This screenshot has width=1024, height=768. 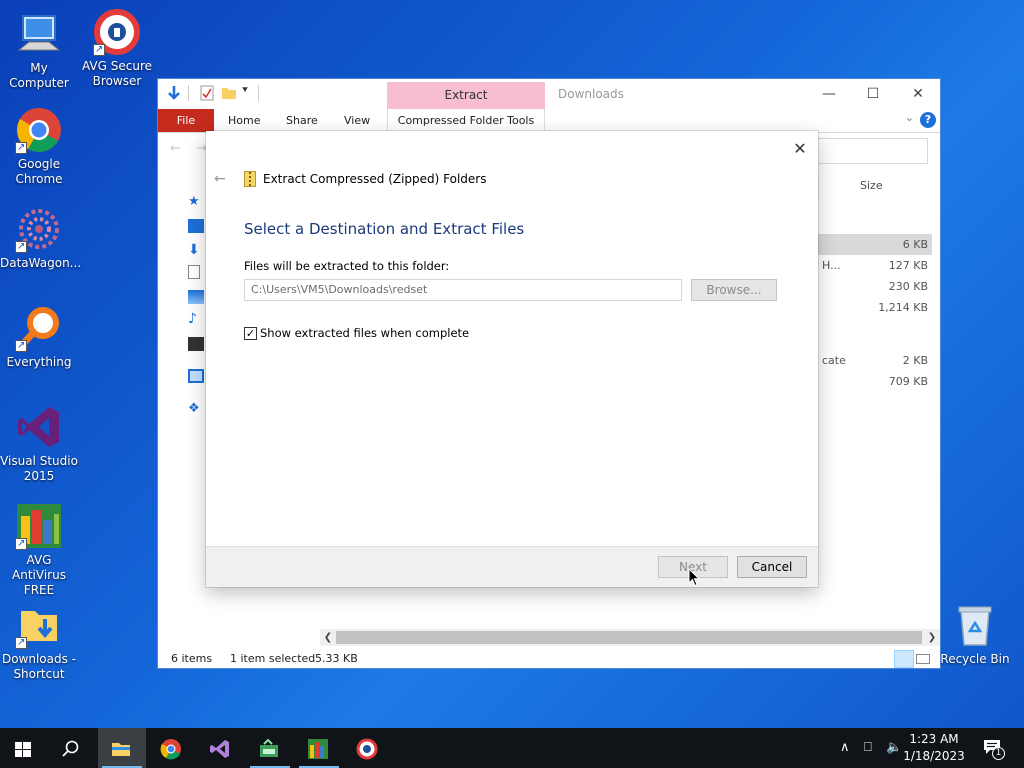 I want to click on destination-label: Files will be extracted to this folder:, so click(x=347, y=266).